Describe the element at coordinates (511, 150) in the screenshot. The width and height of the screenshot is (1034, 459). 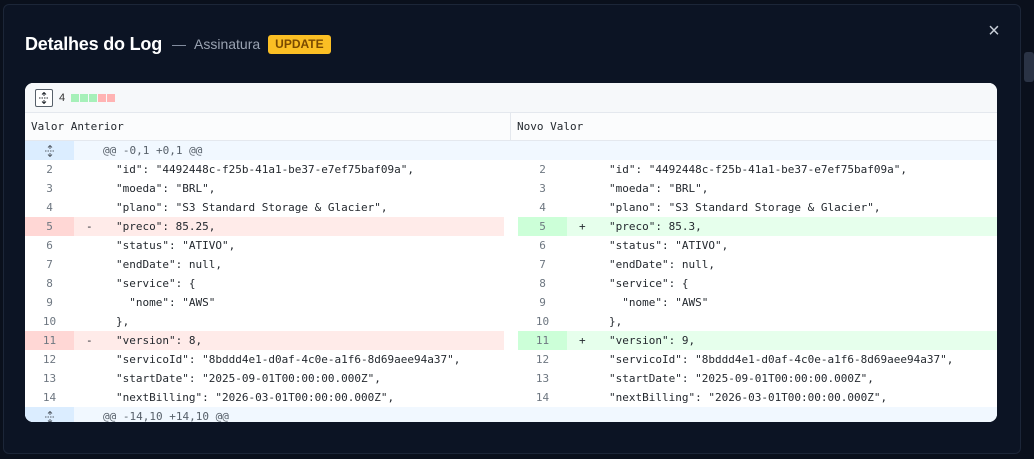
I see `hunk-header-top: @@ -0,1 +0,1 @@` at that location.